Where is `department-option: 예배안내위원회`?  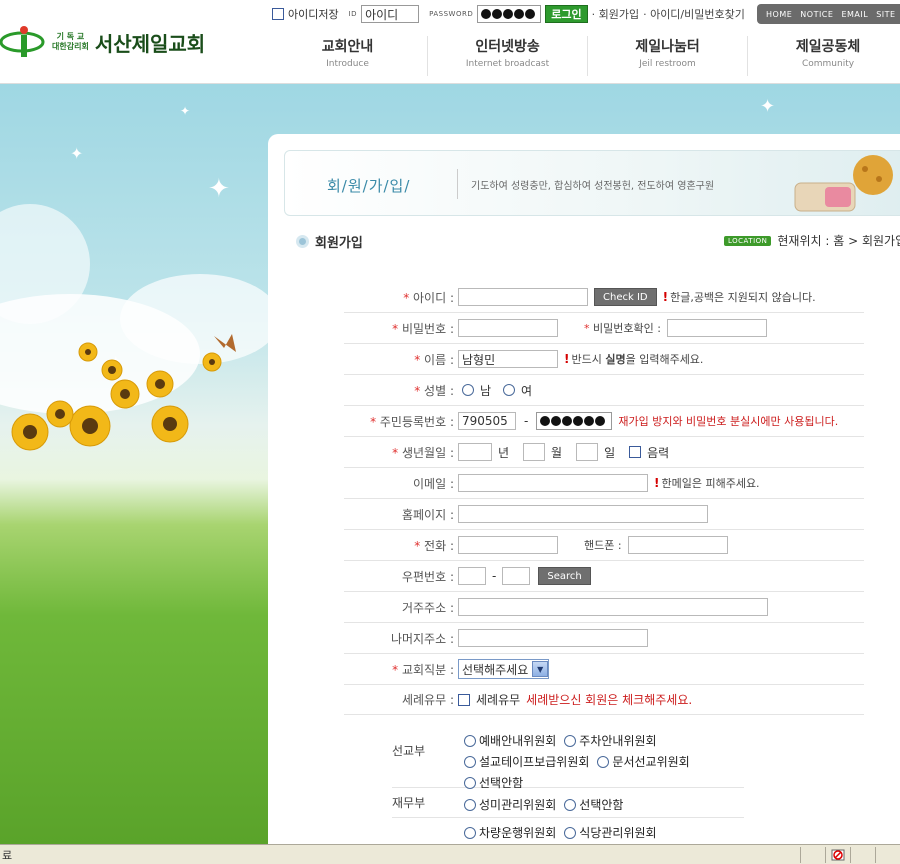
department-option: 예배안내위원회 is located at coordinates (510, 740).